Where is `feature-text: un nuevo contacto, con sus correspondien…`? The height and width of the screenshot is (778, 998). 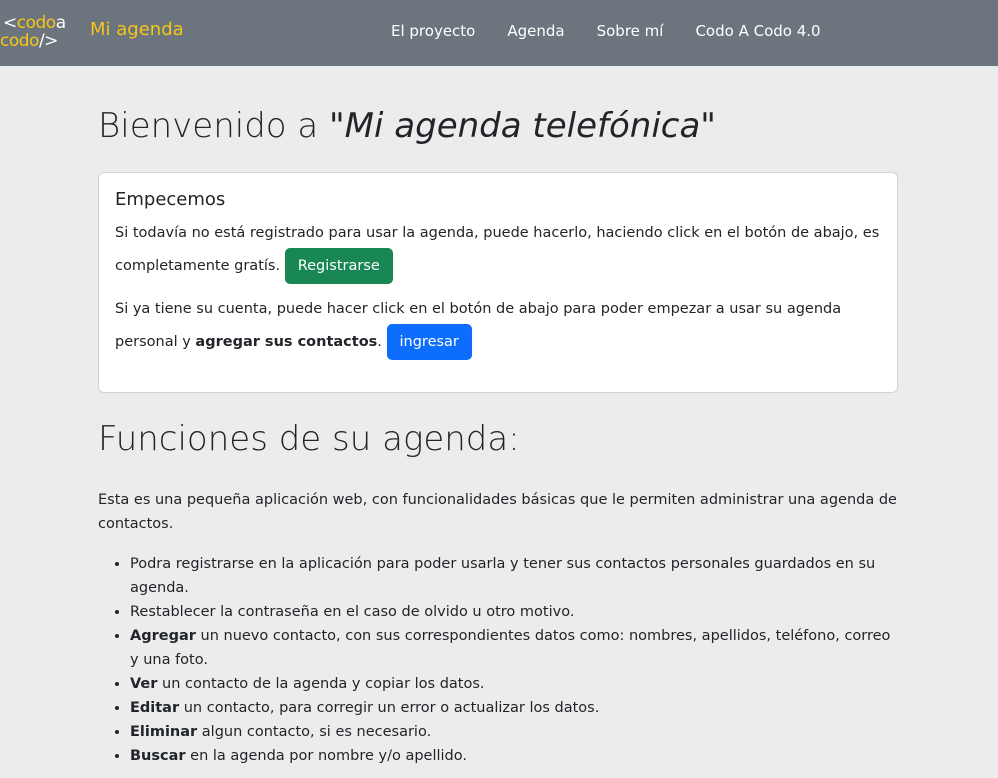
feature-text: un nuevo contacto, con sus correspondien… is located at coordinates (510, 647).